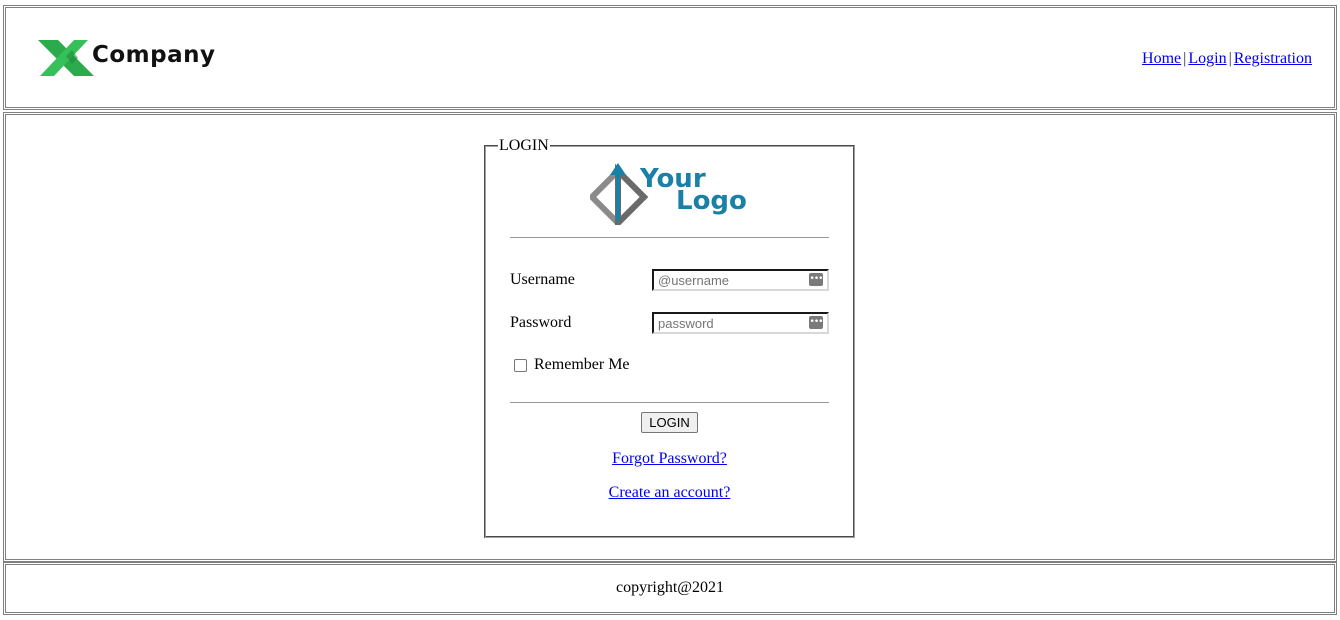  I want to click on password-label: Password, so click(541, 322).